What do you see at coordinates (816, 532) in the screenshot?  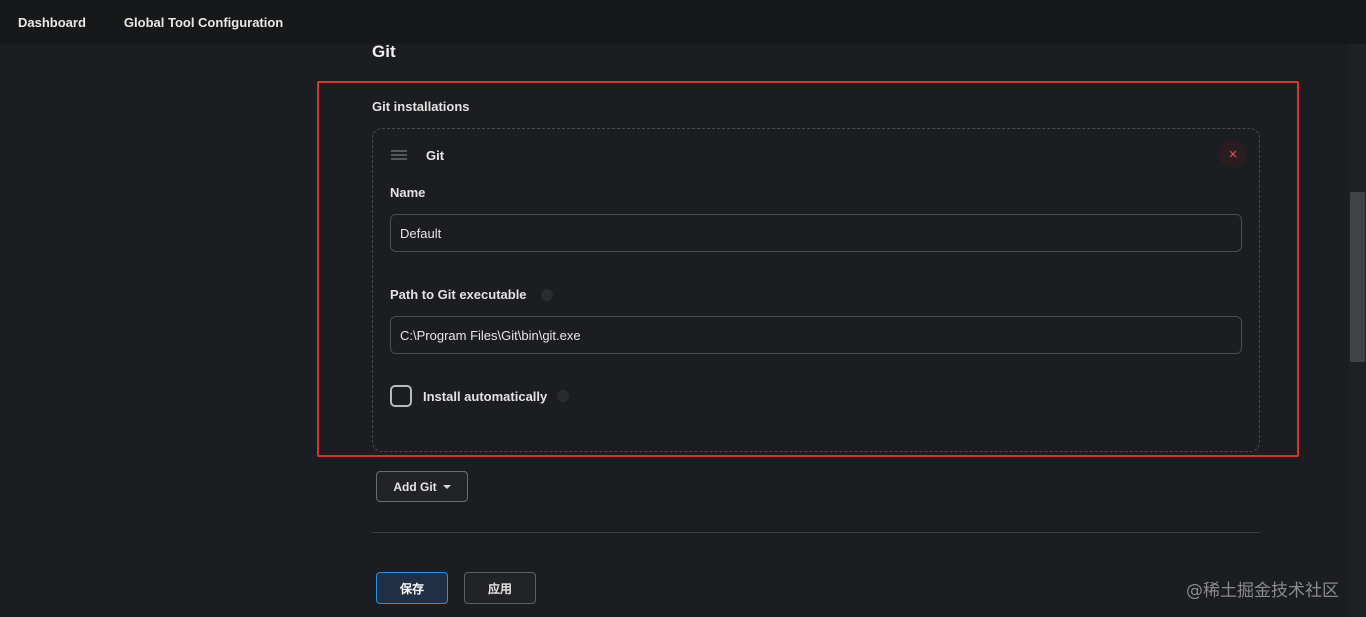 I see `section-divider` at bounding box center [816, 532].